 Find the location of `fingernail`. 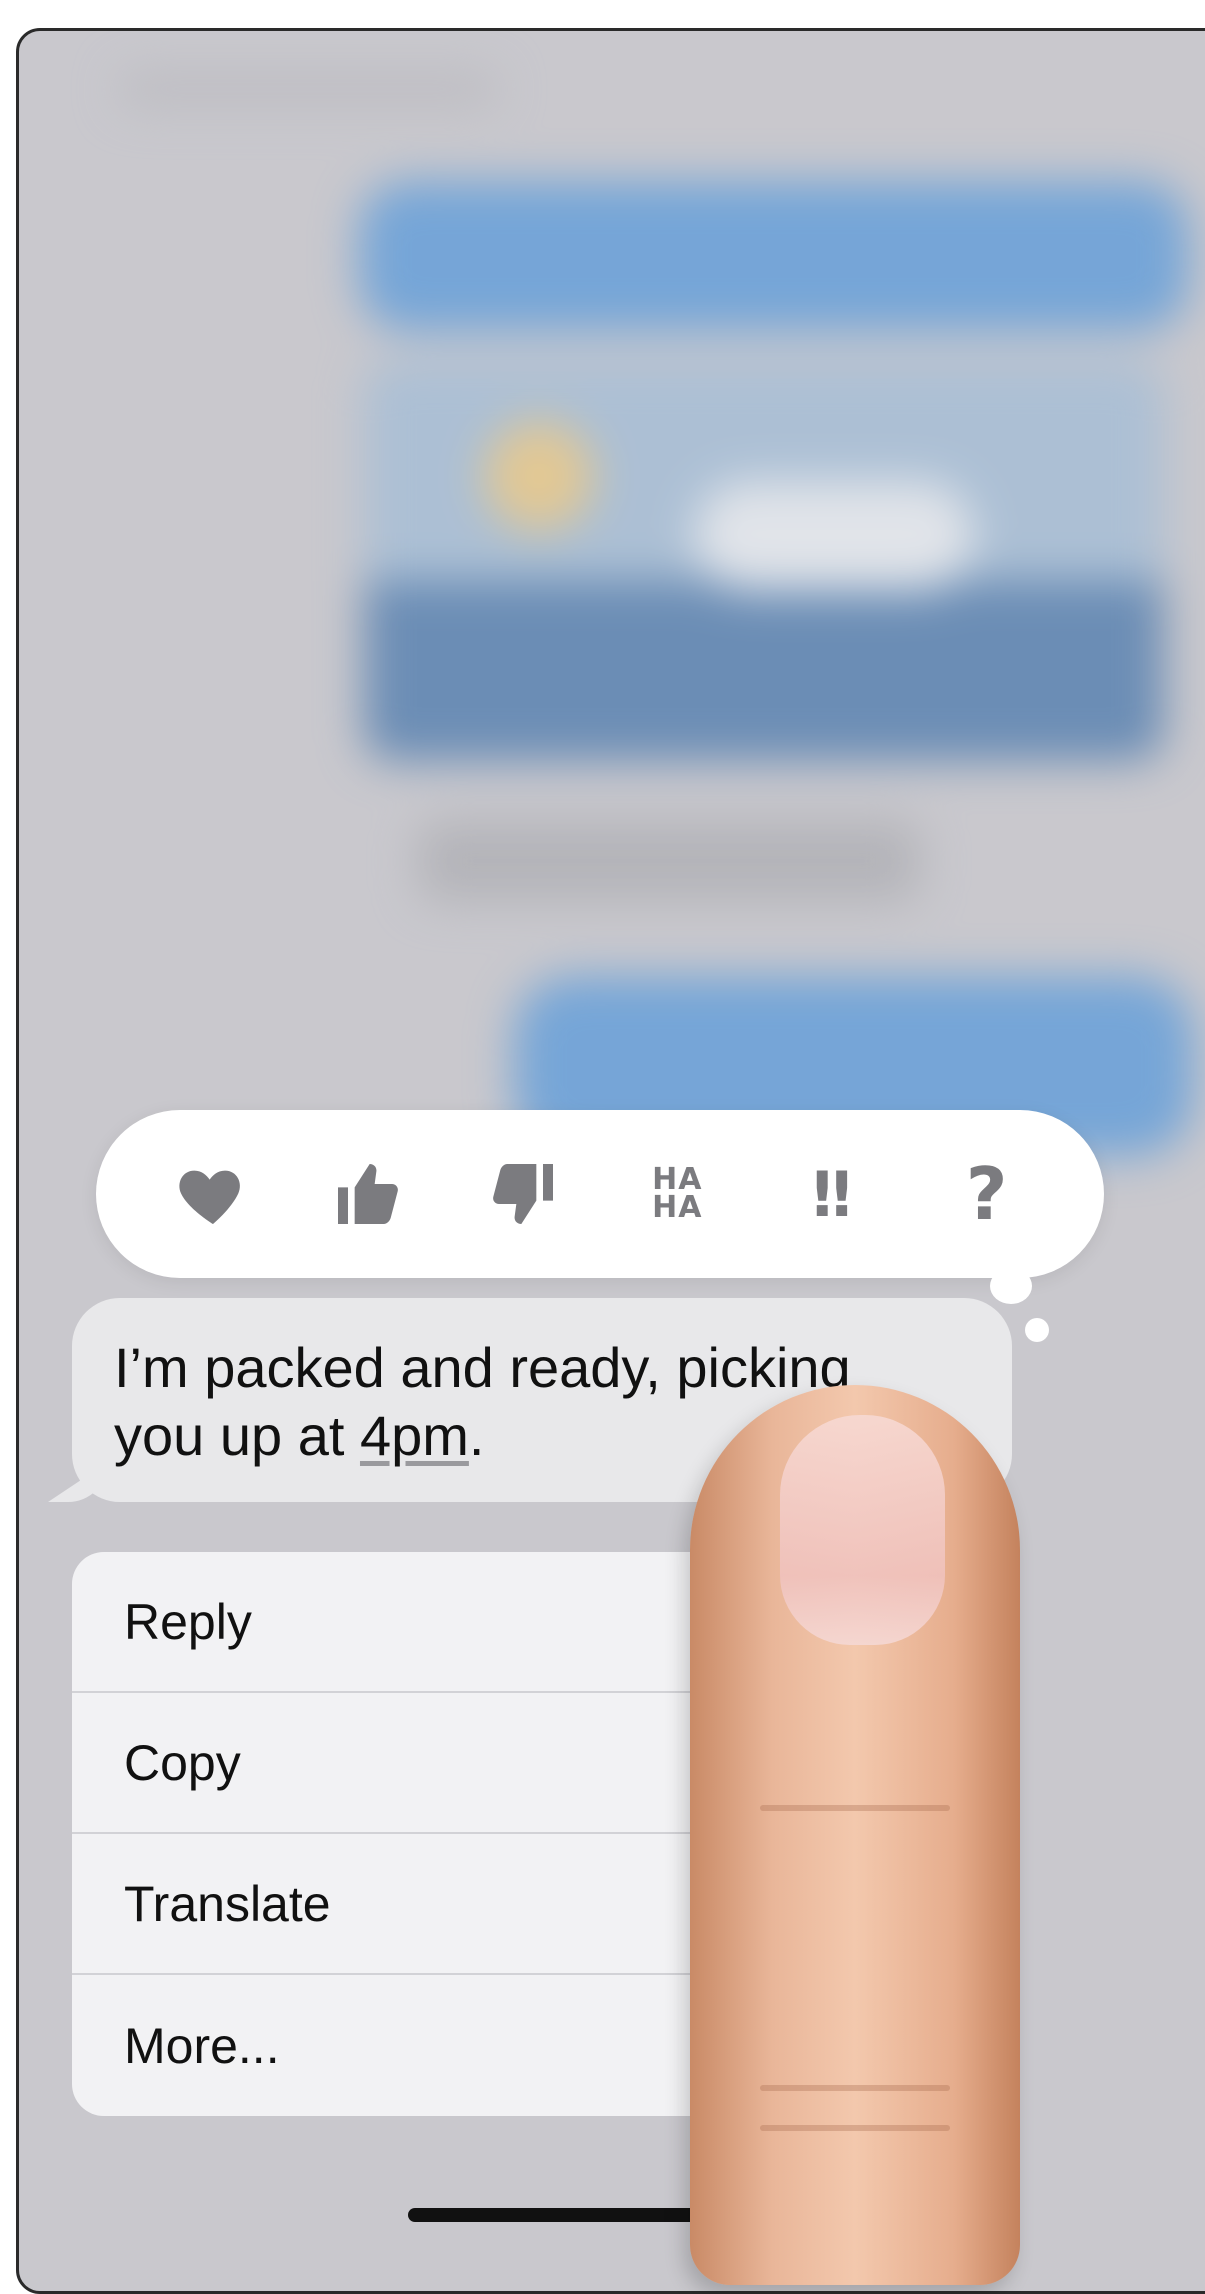

fingernail is located at coordinates (862, 1530).